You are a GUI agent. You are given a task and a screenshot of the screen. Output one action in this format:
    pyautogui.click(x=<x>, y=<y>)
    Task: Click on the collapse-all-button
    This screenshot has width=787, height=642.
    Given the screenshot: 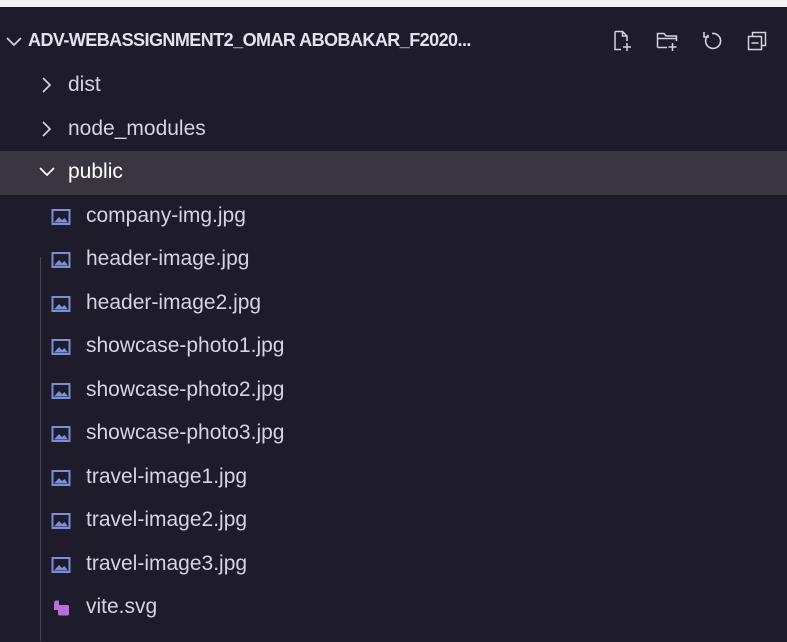 What is the action you would take?
    pyautogui.click(x=757, y=41)
    